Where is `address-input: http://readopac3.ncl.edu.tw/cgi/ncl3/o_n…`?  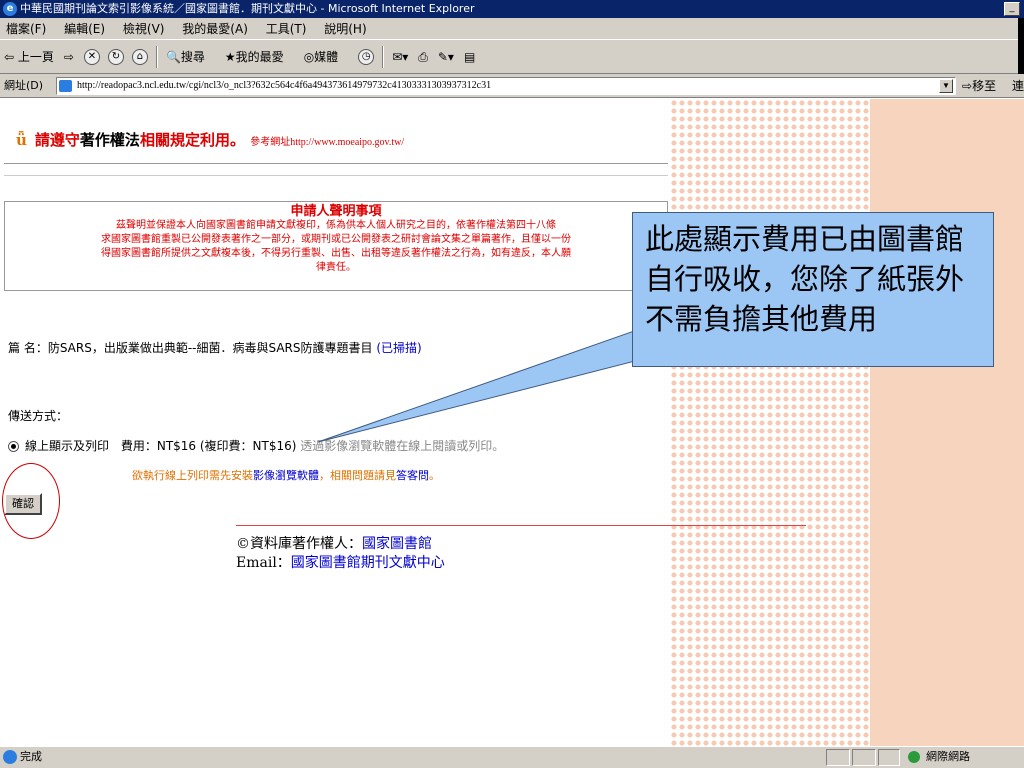 address-input: http://readopac3.ncl.edu.tw/cgi/ncl3/o_n… is located at coordinates (506, 86).